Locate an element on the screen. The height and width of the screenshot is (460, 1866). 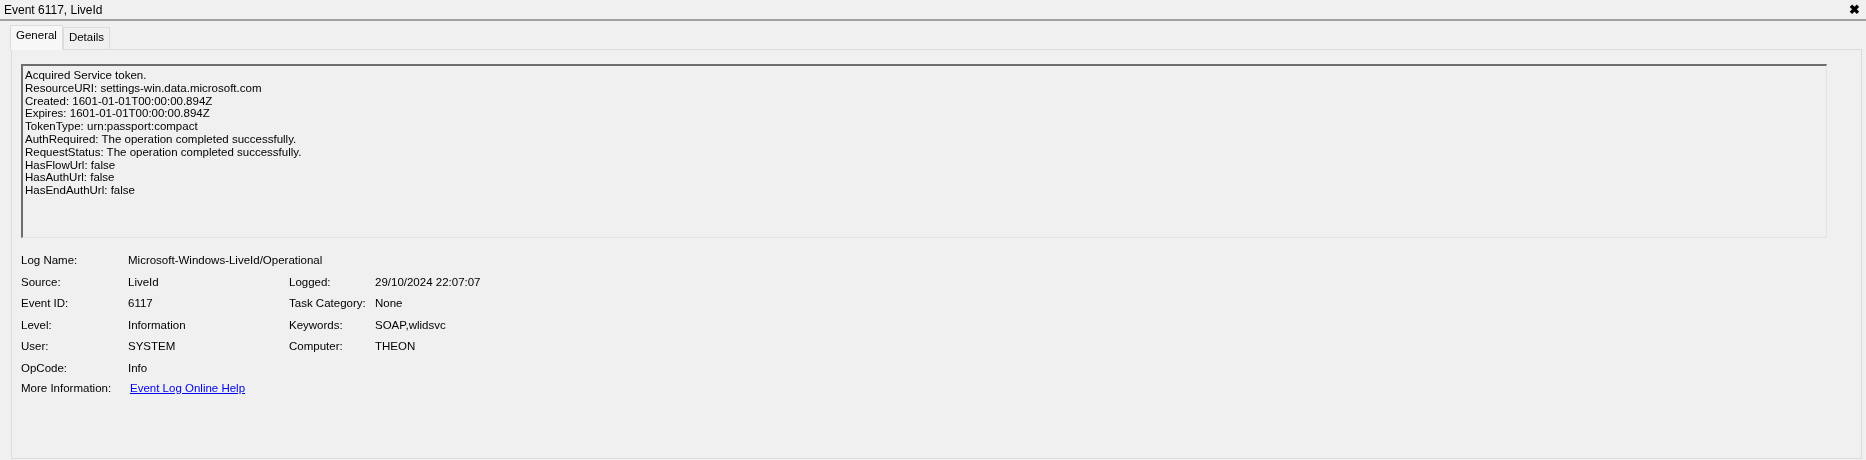
field-label: Task Category: is located at coordinates (328, 303).